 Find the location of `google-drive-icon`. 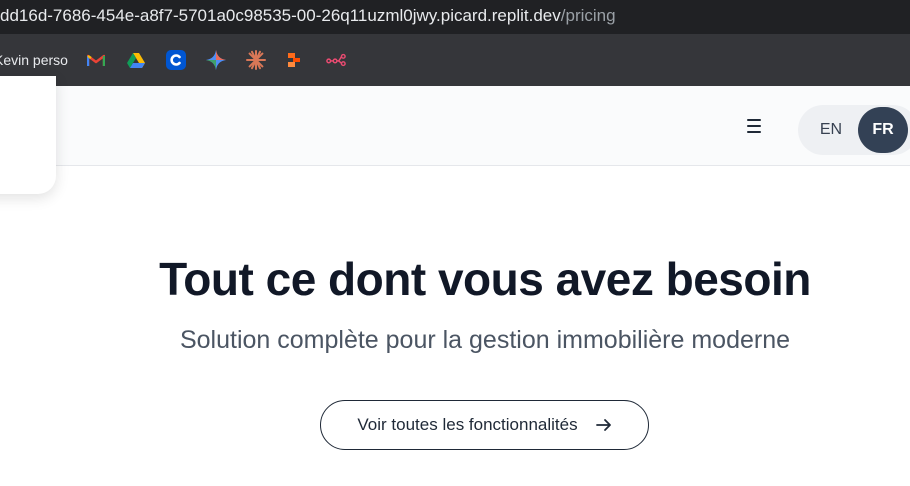

google-drive-icon is located at coordinates (136, 60).